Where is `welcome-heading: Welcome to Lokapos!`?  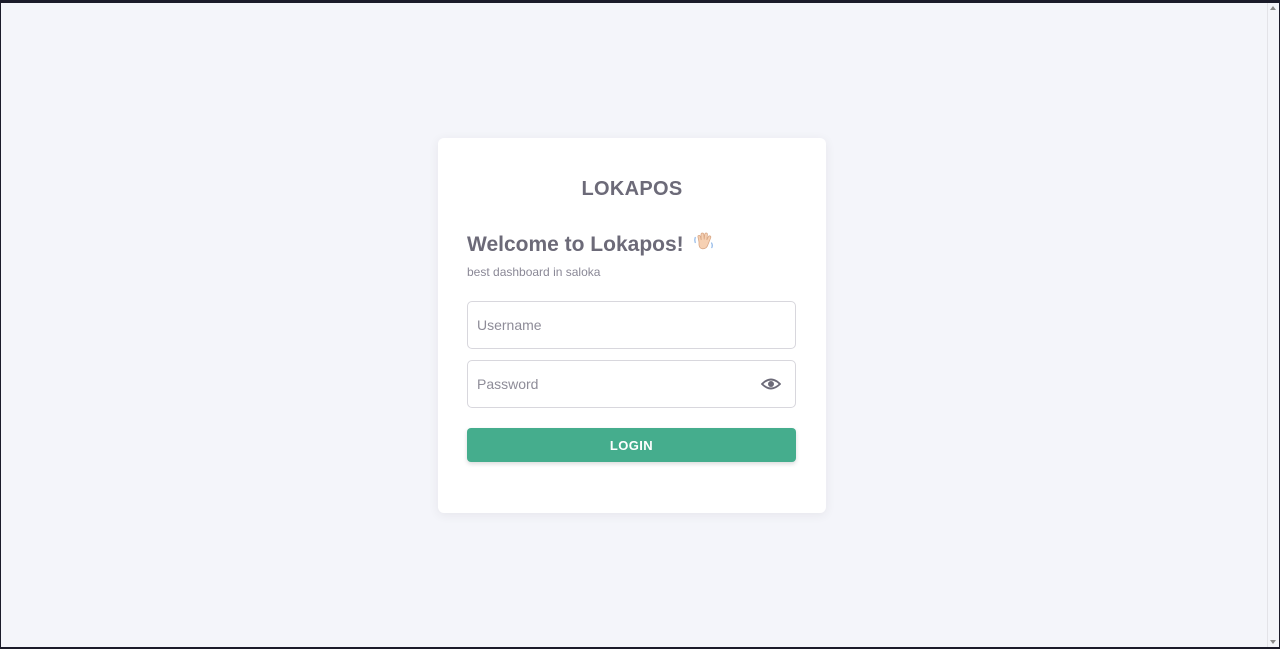
welcome-heading: Welcome to Lokapos! is located at coordinates (591, 244).